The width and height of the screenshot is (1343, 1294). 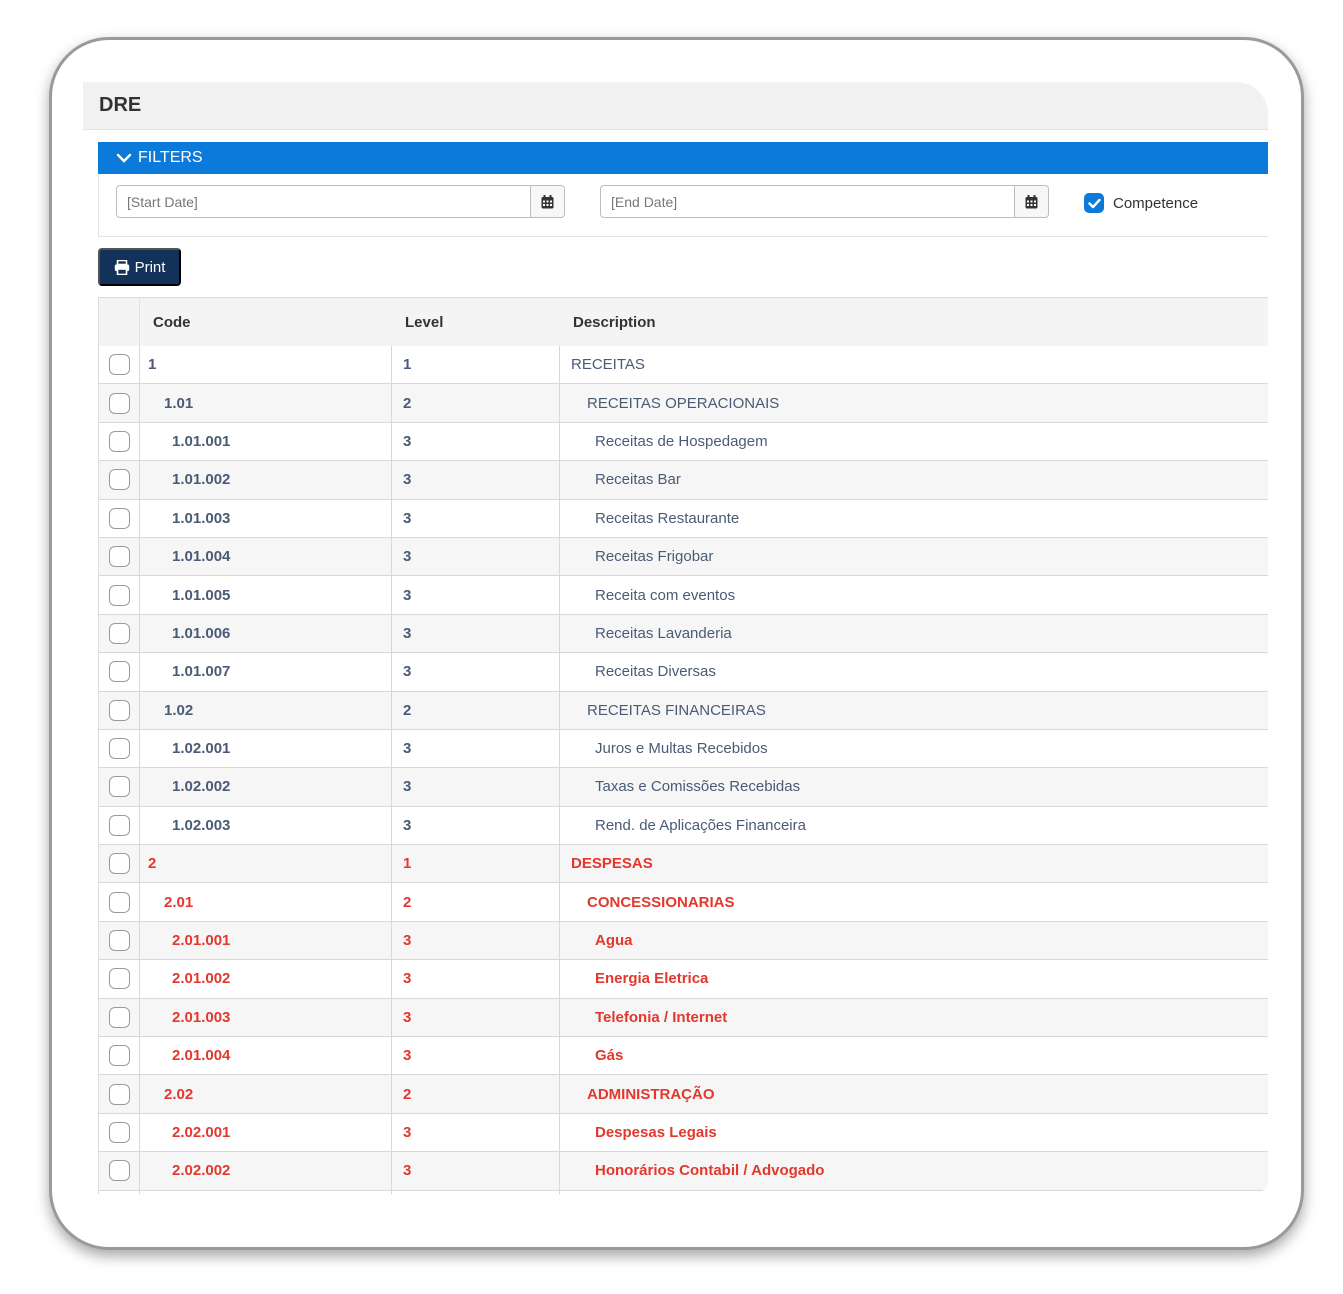 I want to click on table-row: 1.01.007 3 Receitas Diversas, so click(x=683, y=672).